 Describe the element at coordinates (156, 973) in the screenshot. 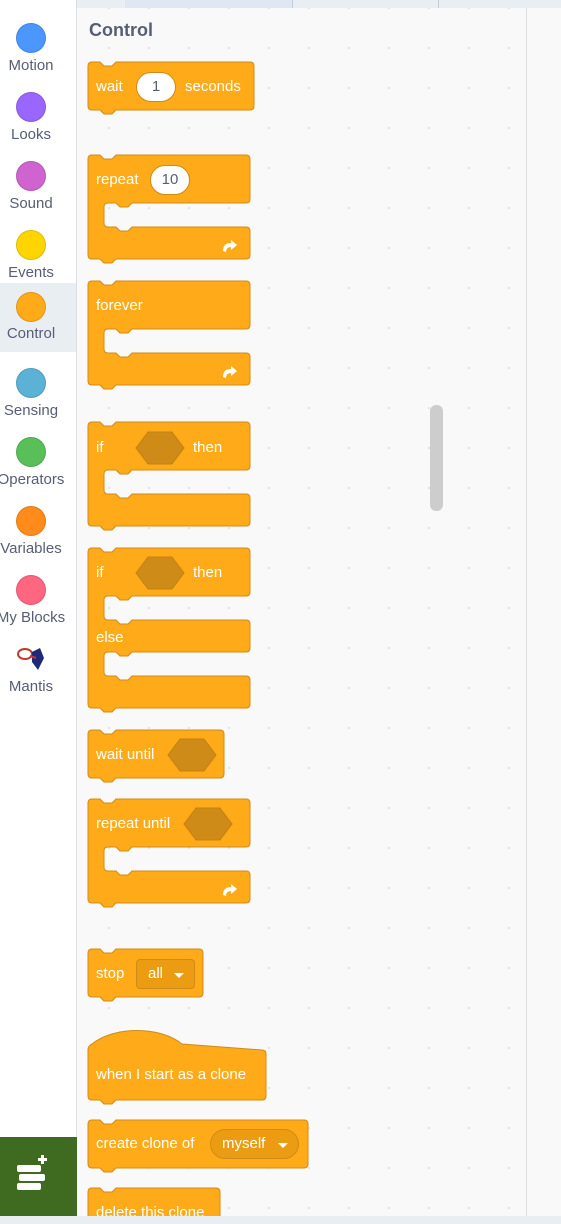

I see `dropdown-value: all` at that location.